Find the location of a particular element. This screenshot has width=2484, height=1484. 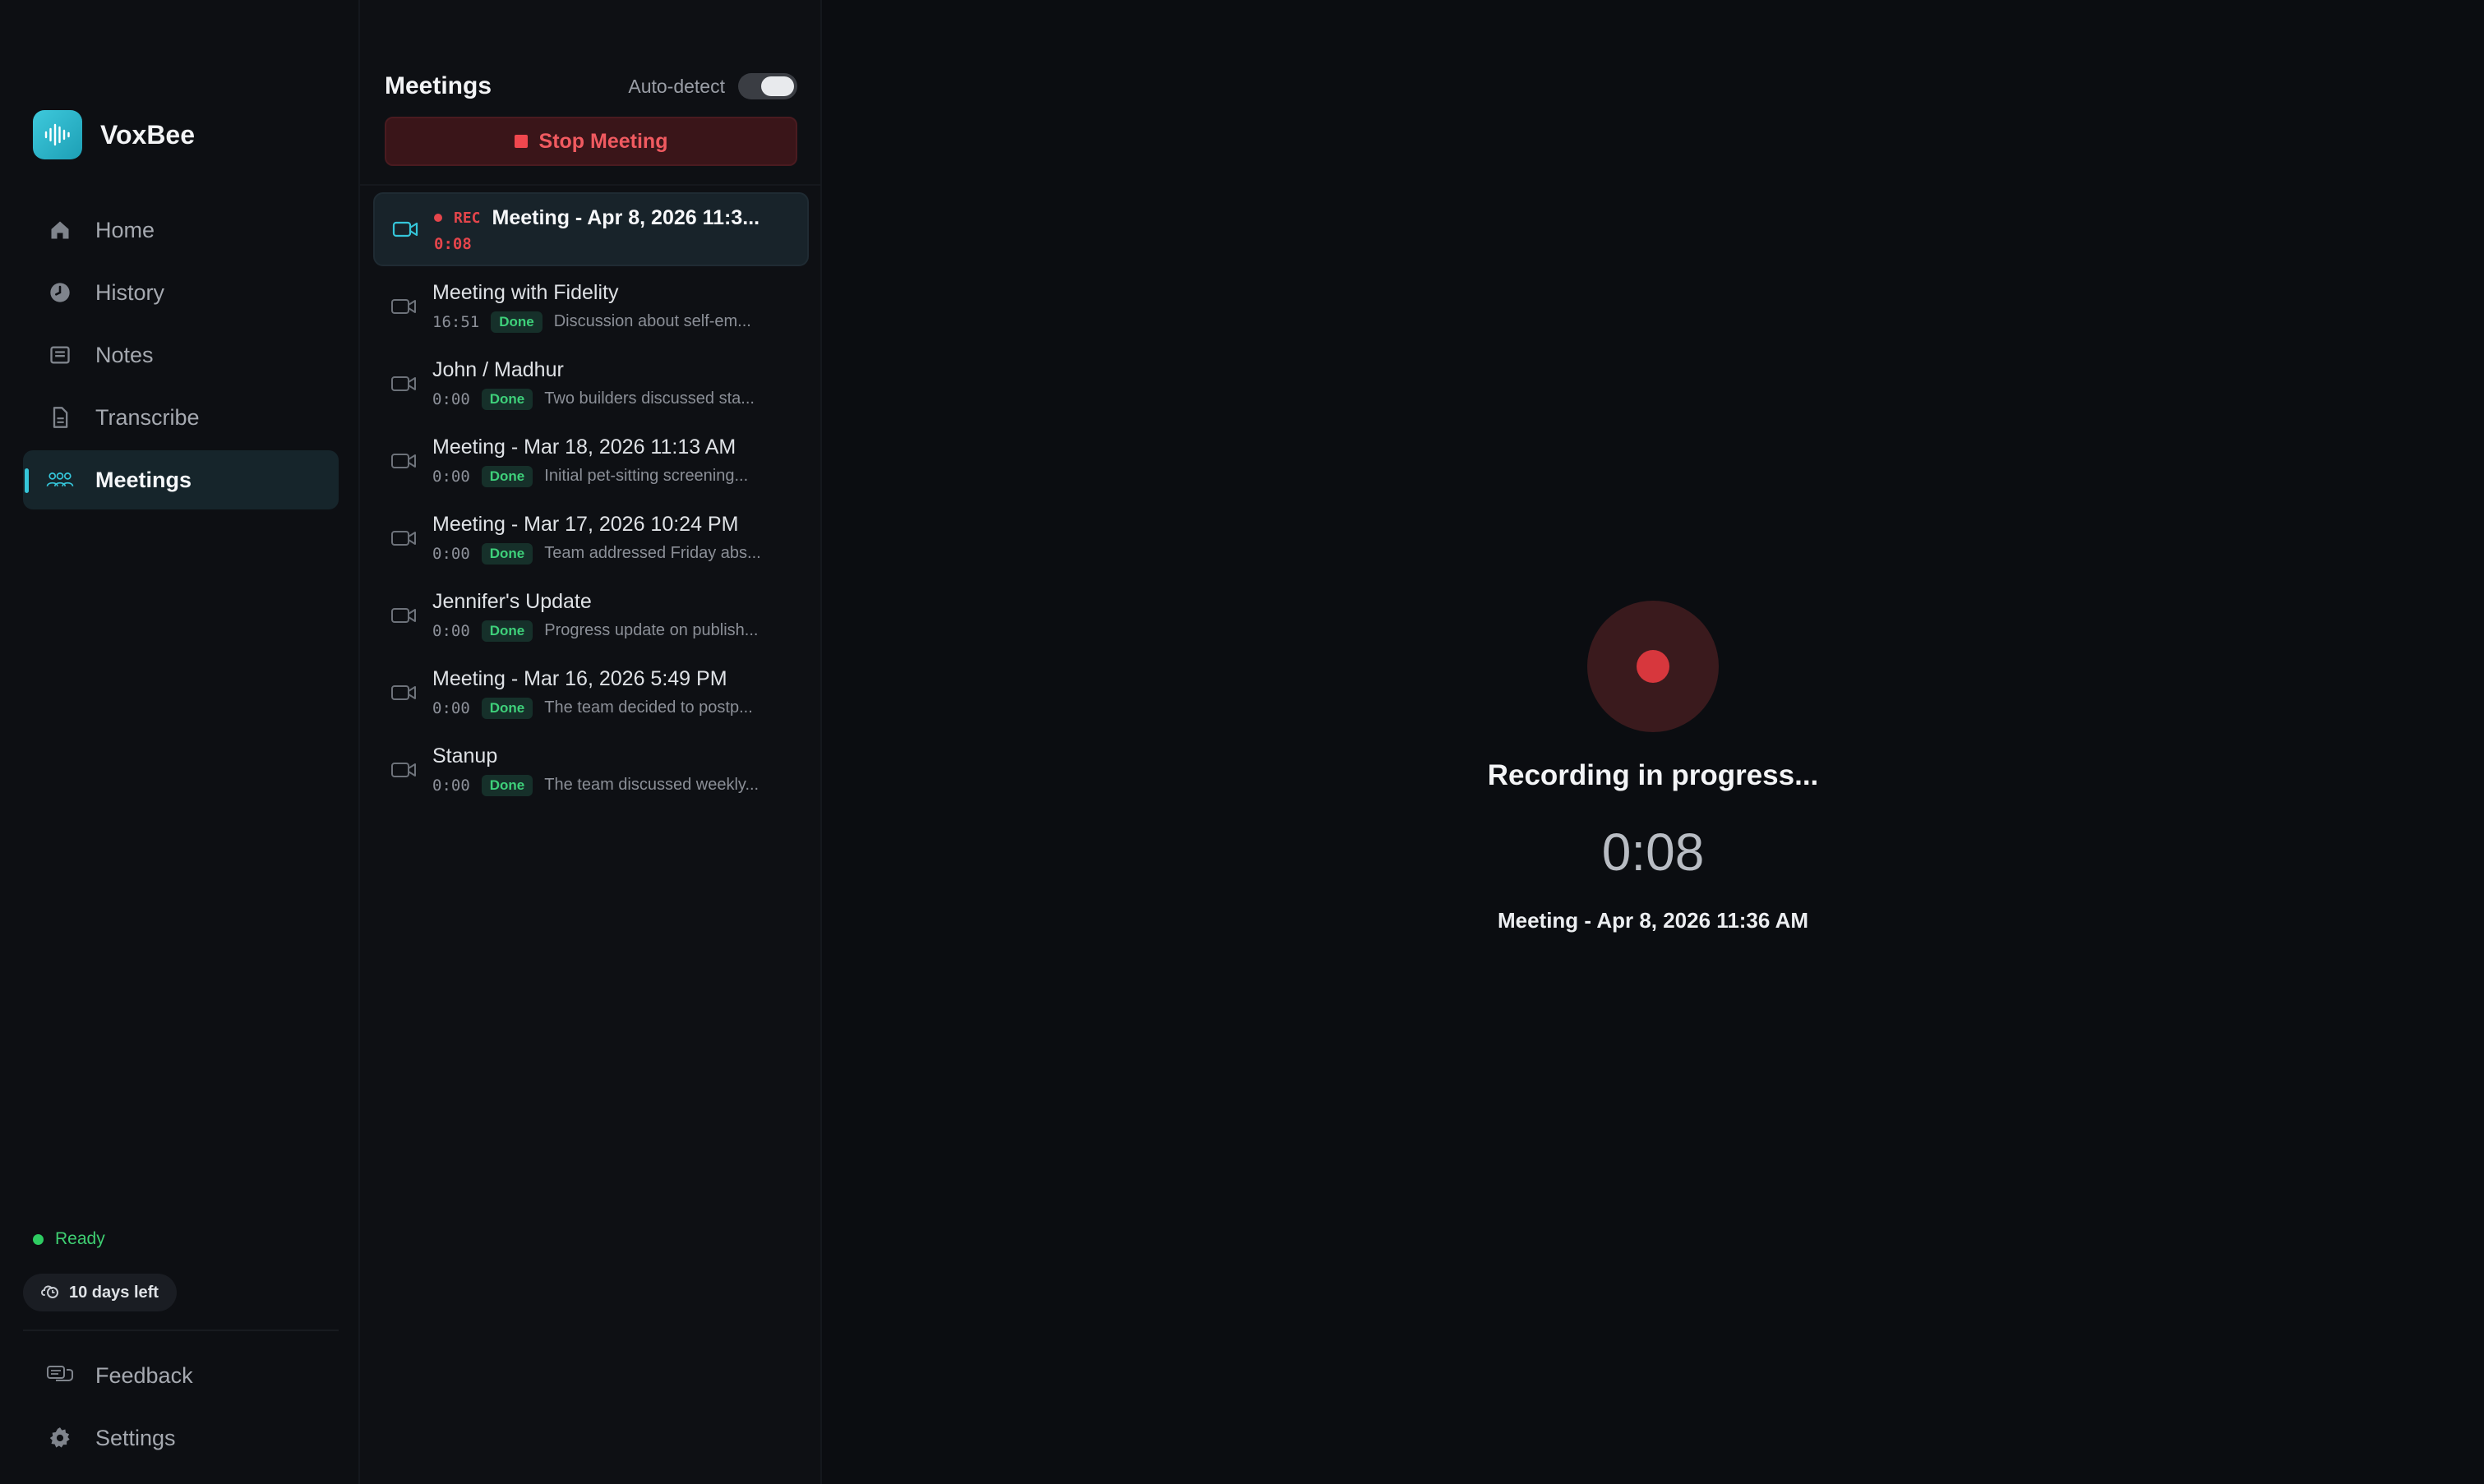

auto-detect-toggle is located at coordinates (767, 86).